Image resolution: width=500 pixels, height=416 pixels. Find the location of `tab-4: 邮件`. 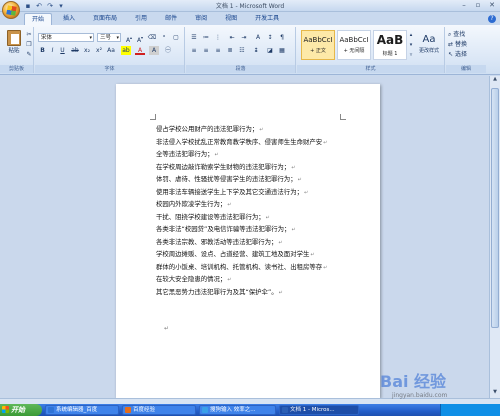

tab-4: 邮件 is located at coordinates (171, 19).